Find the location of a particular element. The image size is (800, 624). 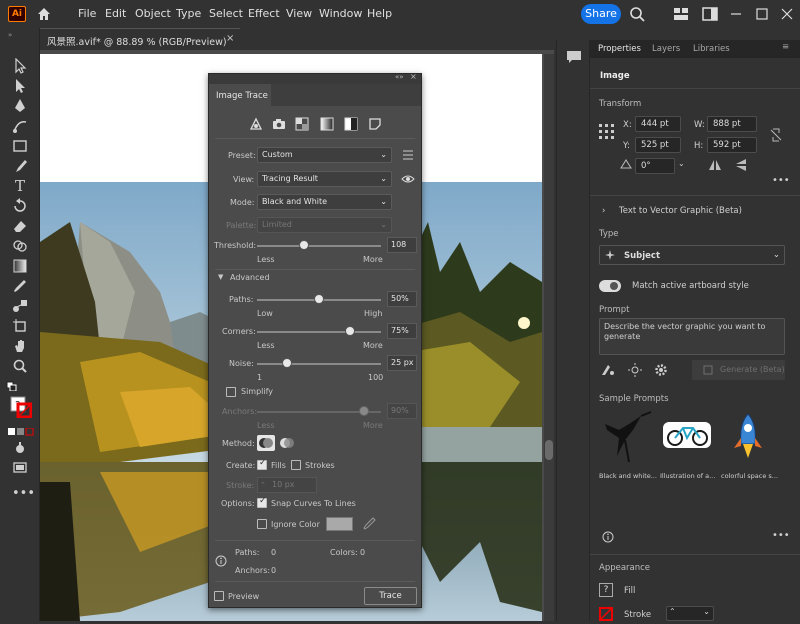

preset-select: Custom ⌄ is located at coordinates (324, 155).